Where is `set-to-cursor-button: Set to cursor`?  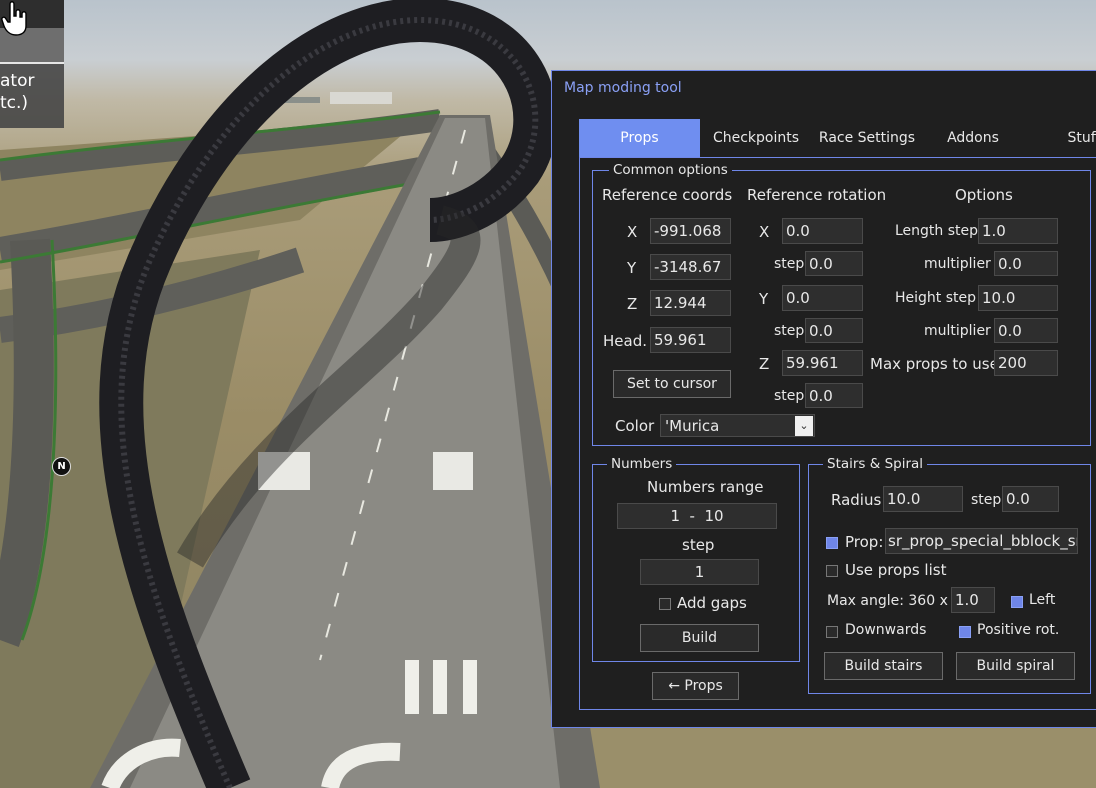
set-to-cursor-button: Set to cursor is located at coordinates (672, 384).